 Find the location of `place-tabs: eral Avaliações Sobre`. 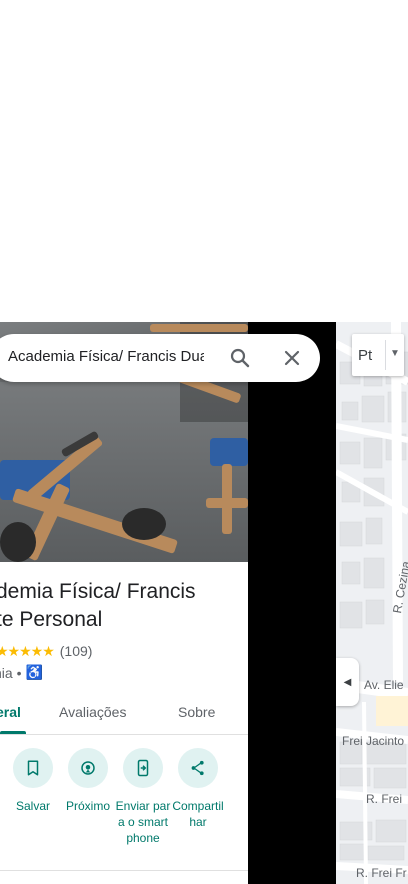

place-tabs: eral Avaliações Sobre is located at coordinates (124, 714).